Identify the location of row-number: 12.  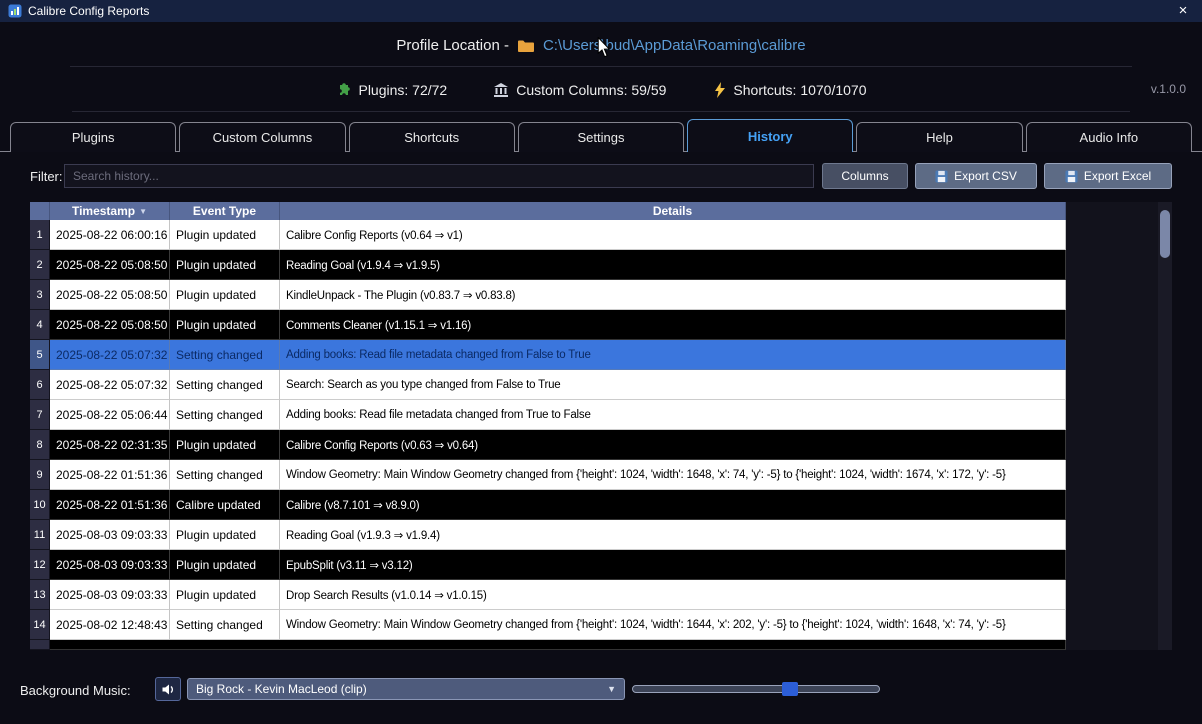
(40, 565).